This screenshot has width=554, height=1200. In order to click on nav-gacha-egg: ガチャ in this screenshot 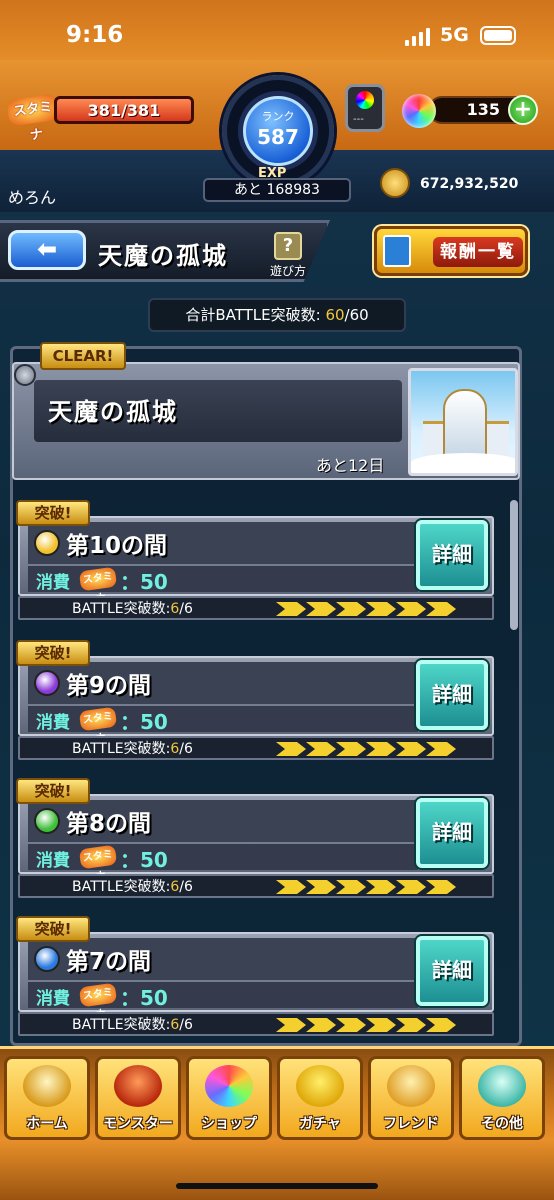, I will do `click(320, 1098)`.